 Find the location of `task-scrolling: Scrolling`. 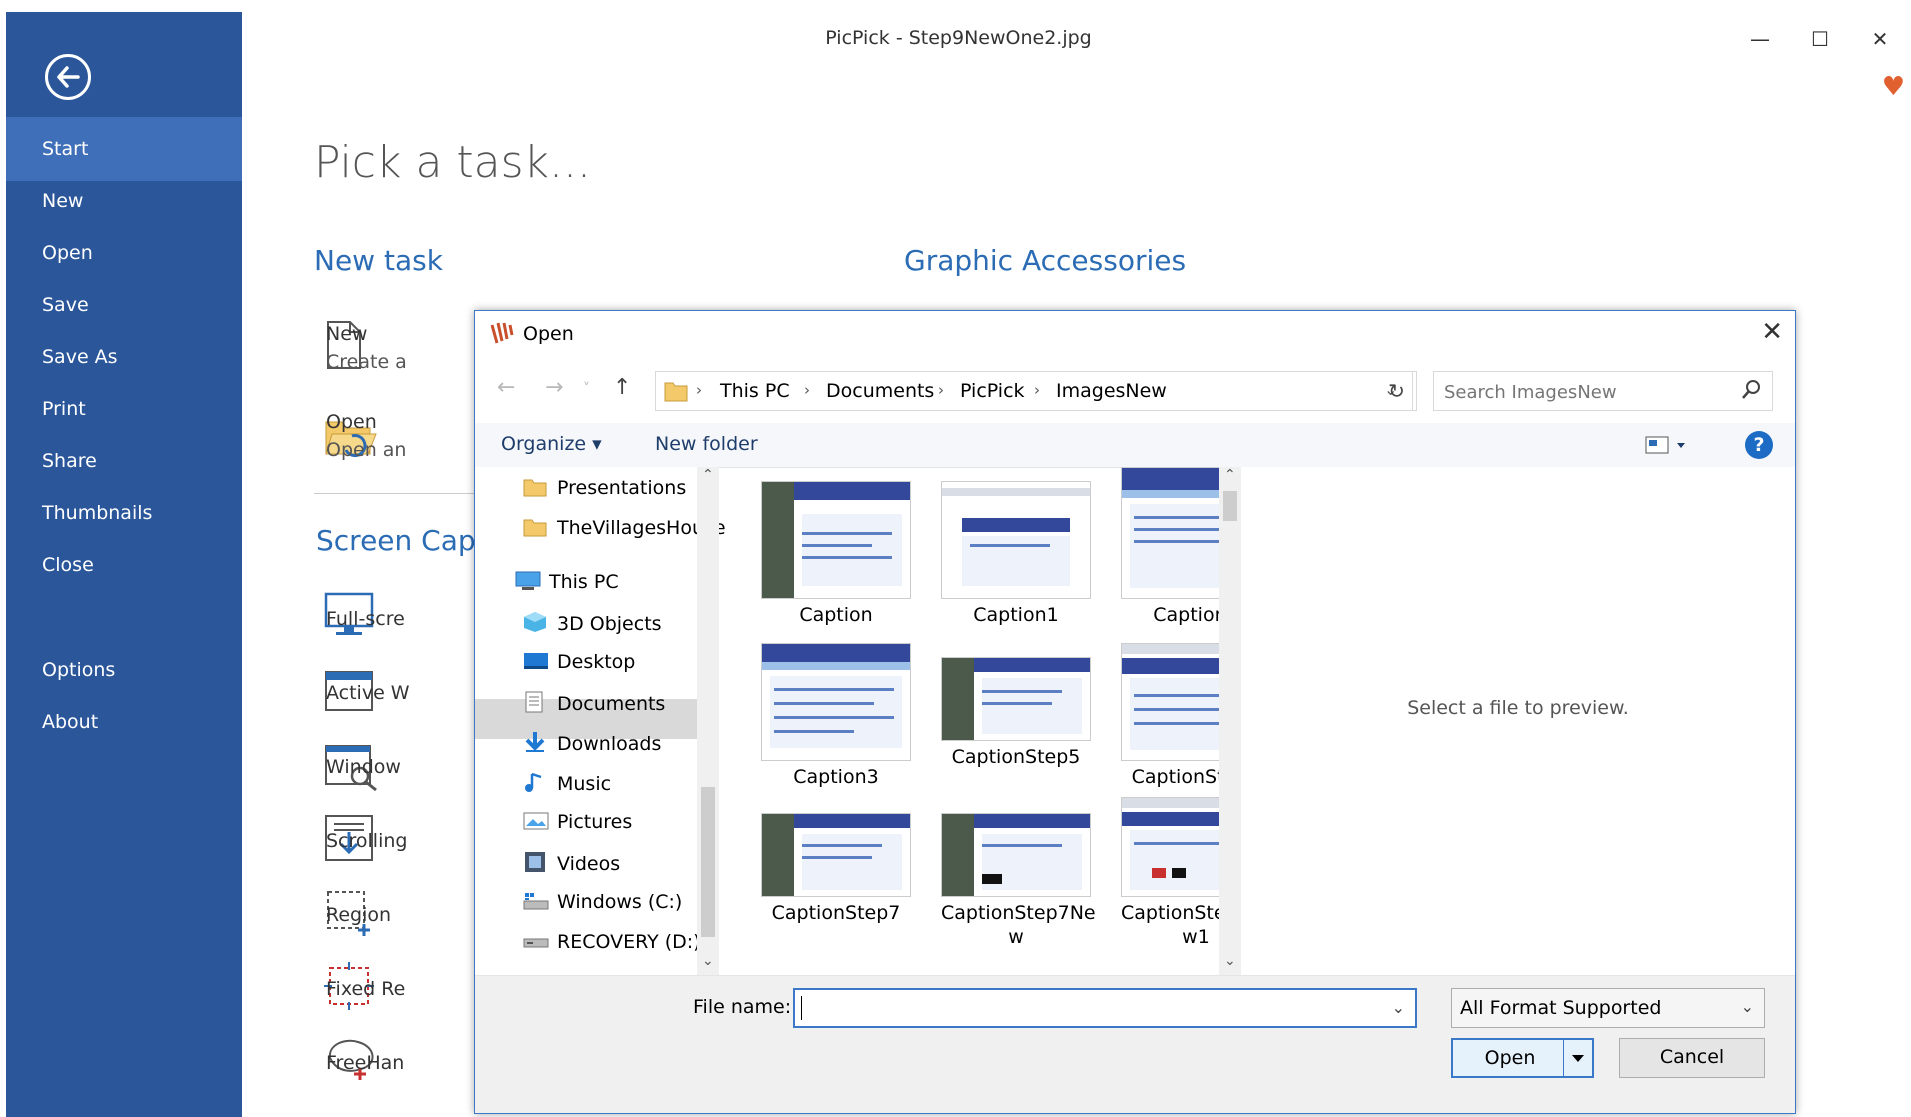

task-scrolling: Scrolling is located at coordinates (366, 841).